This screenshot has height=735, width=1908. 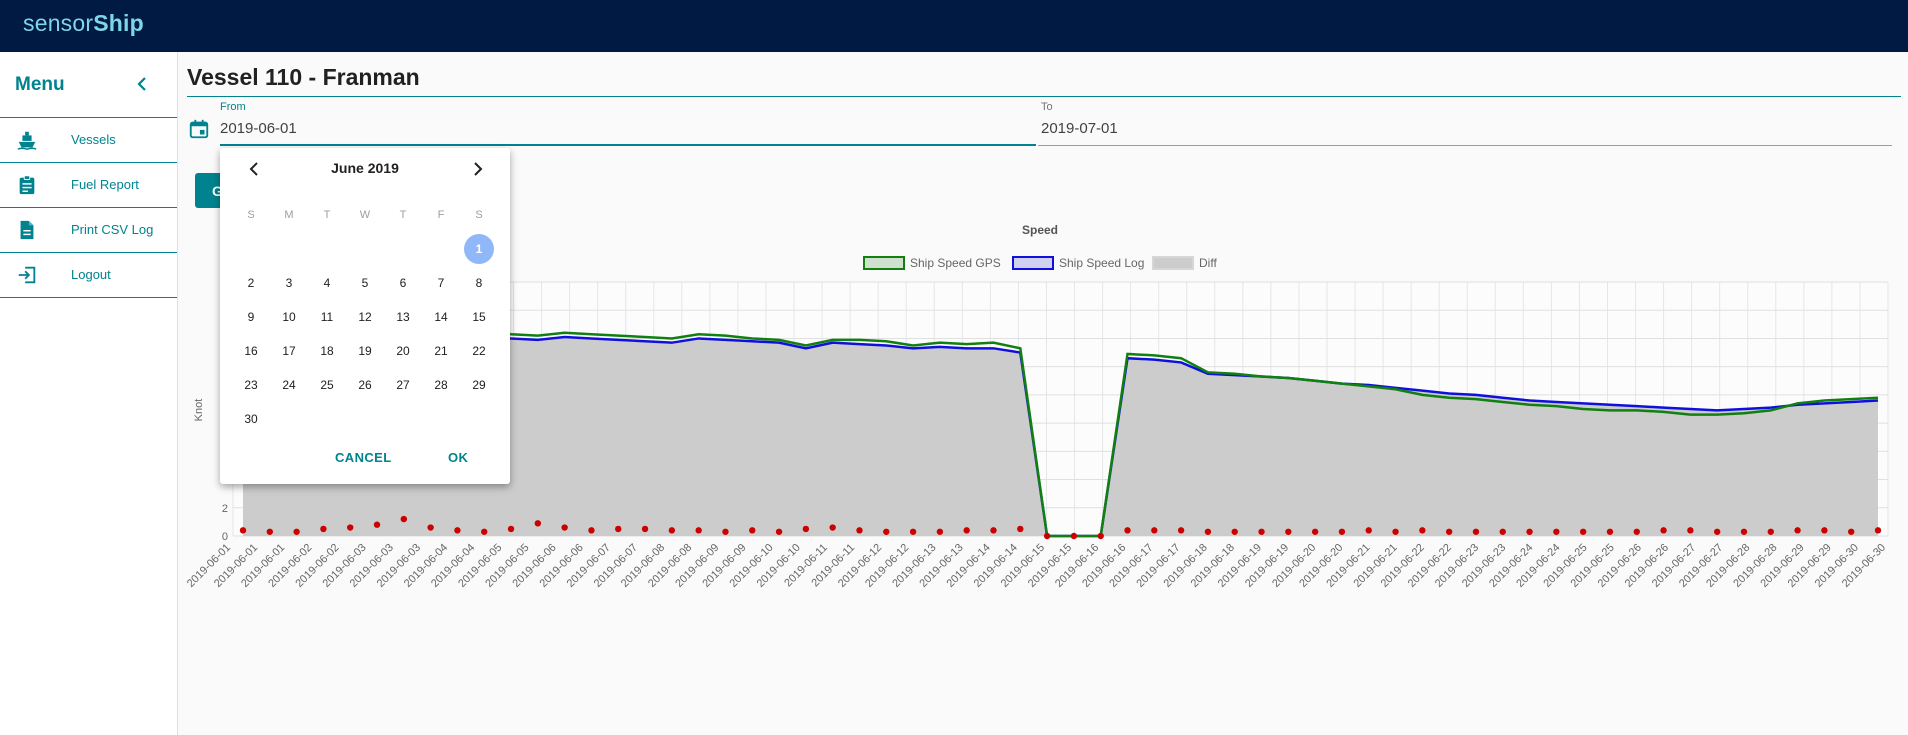 I want to click on calendar-day: 29, so click(x=479, y=385).